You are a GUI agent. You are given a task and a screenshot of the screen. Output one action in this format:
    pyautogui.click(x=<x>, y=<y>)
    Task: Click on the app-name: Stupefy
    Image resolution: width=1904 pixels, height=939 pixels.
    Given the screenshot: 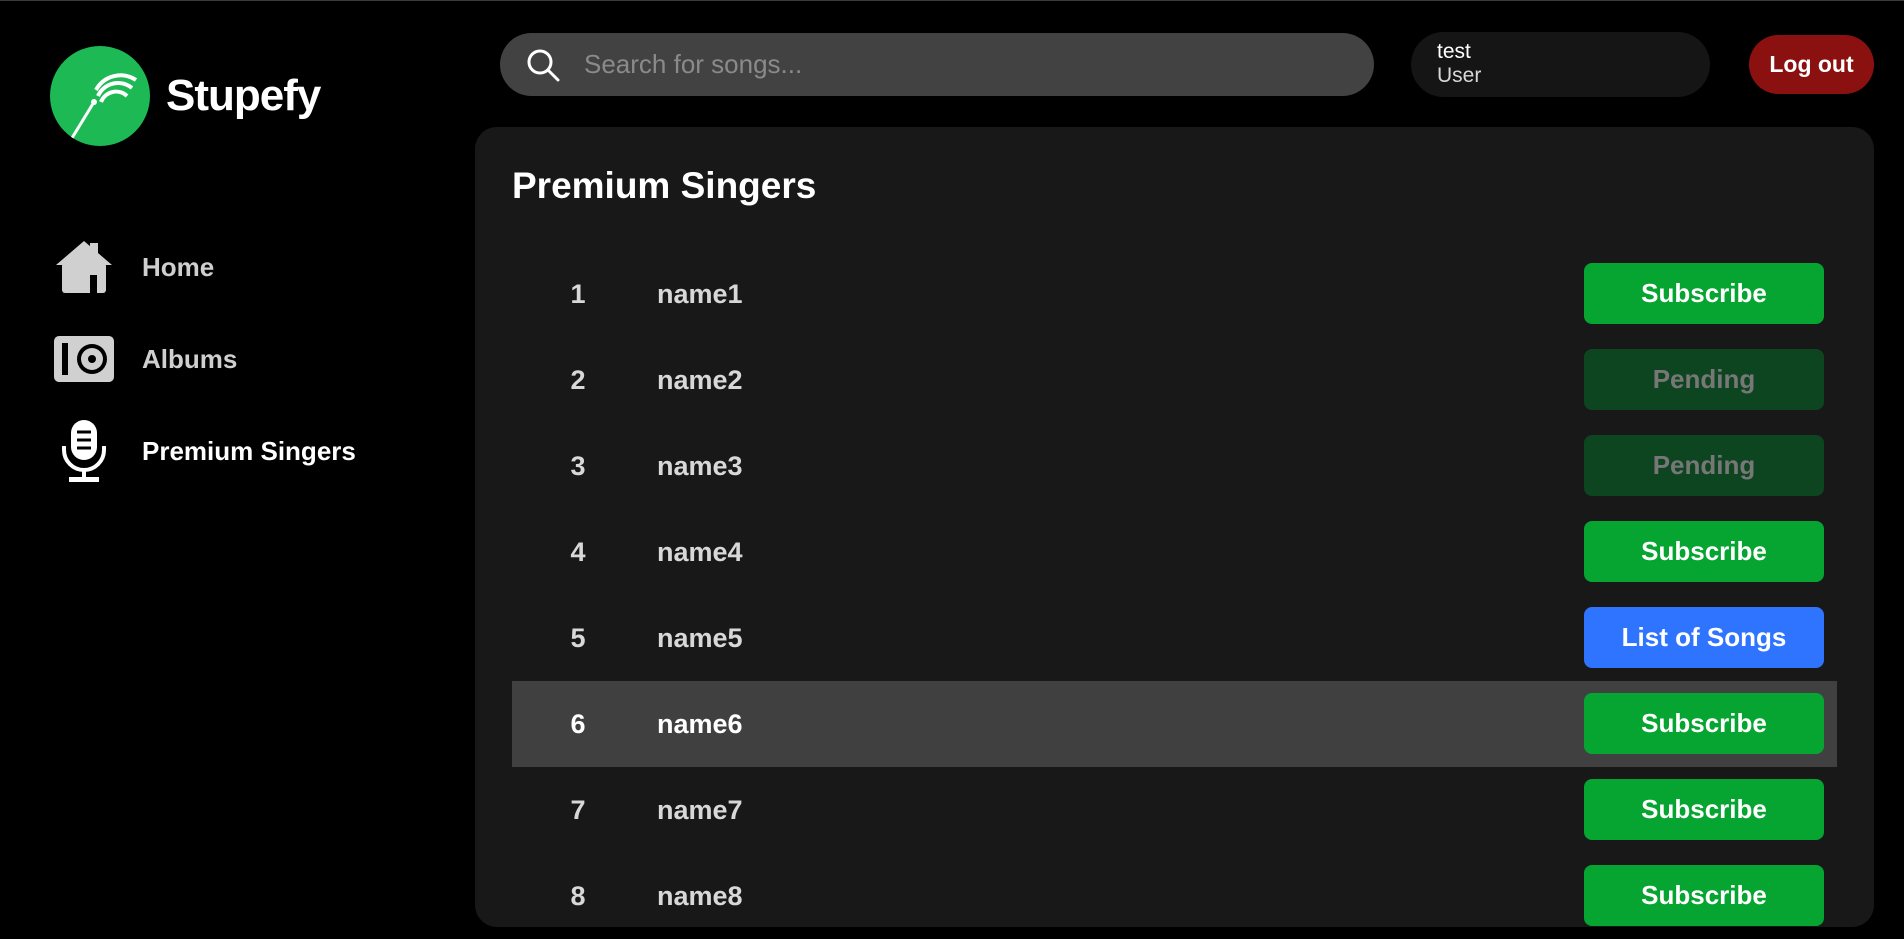 What is the action you would take?
    pyautogui.click(x=243, y=95)
    